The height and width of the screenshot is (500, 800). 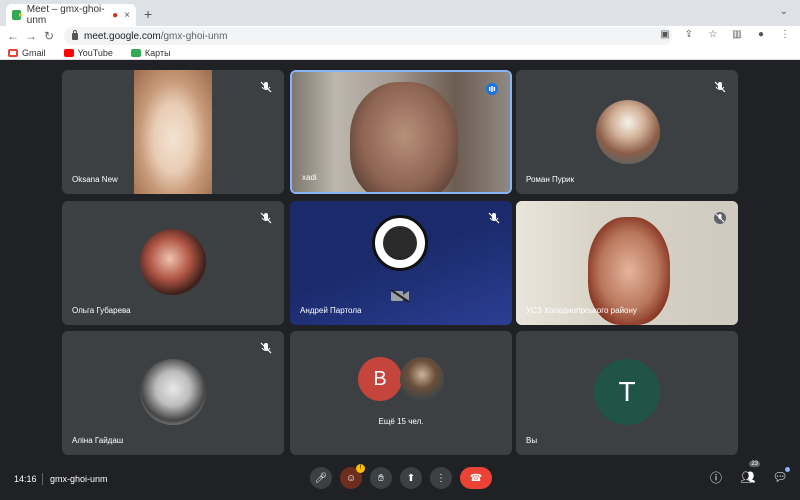 I want to click on meeting-code: gmx-ghoi-unm, so click(x=79, y=479).